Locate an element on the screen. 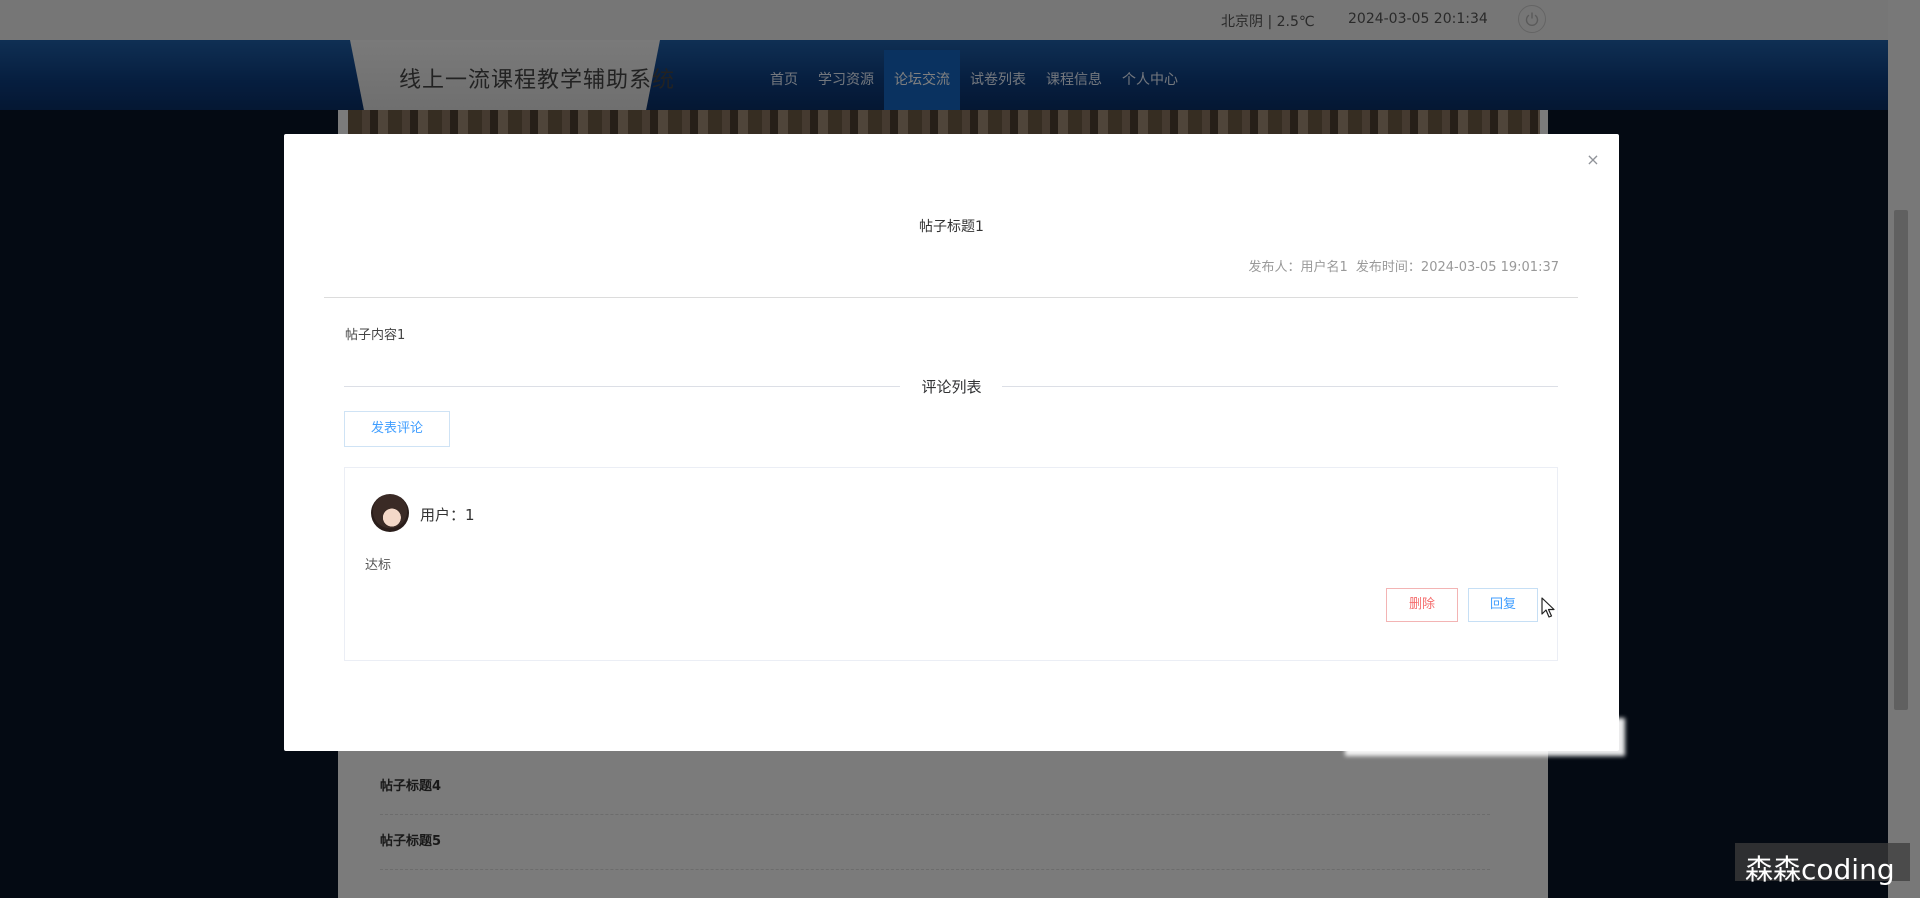  publisher-name: 用户名1 is located at coordinates (1324, 267).